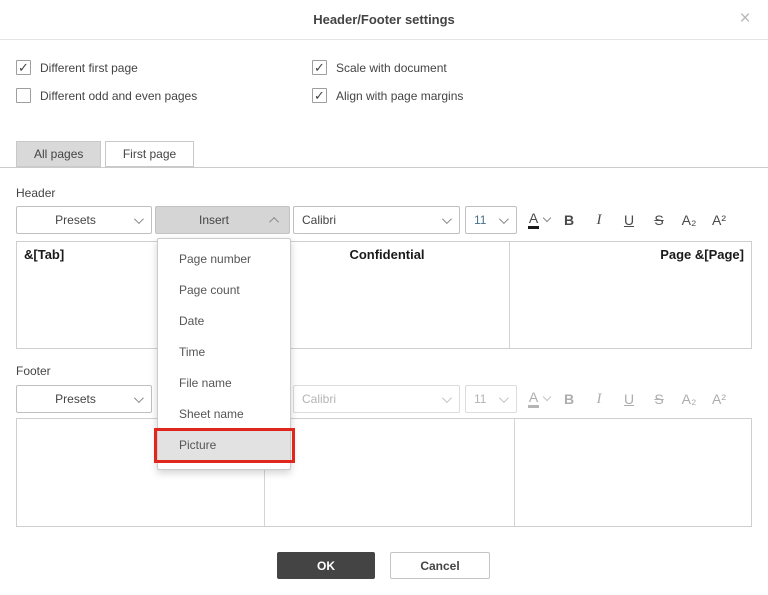  Describe the element at coordinates (213, 220) in the screenshot. I see `header-insert-label: Insert` at that location.